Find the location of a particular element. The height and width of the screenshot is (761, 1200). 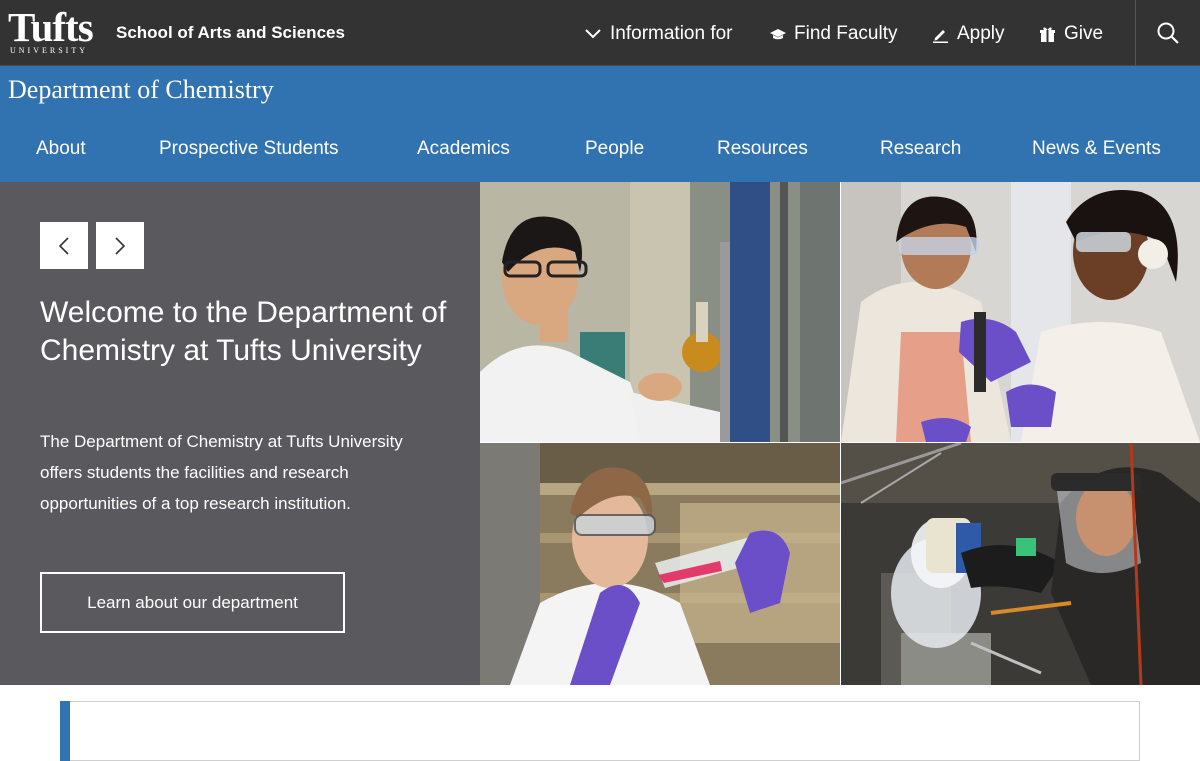

logo-subtext: UNIVERSITY is located at coordinates (49, 50).